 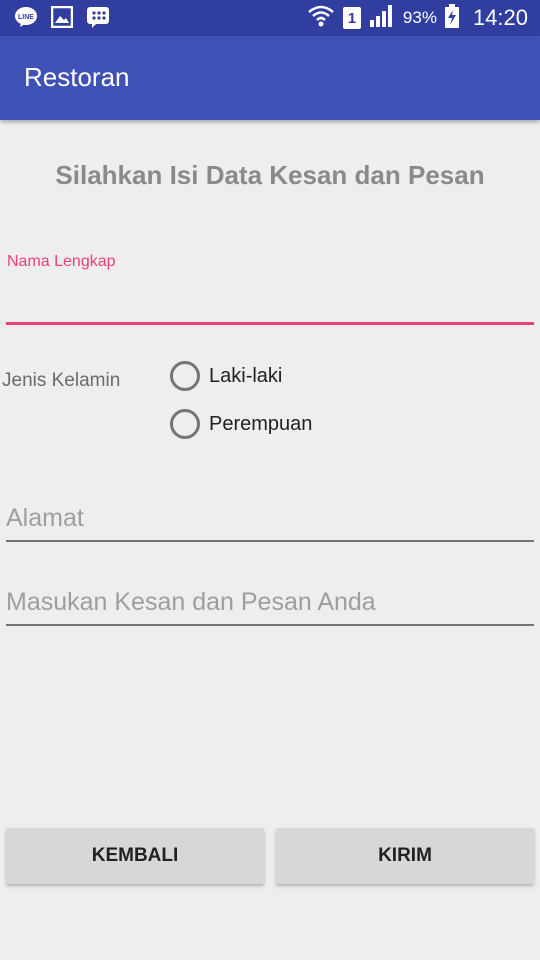 What do you see at coordinates (270, 78) in the screenshot?
I see `app-bar: Restoran` at bounding box center [270, 78].